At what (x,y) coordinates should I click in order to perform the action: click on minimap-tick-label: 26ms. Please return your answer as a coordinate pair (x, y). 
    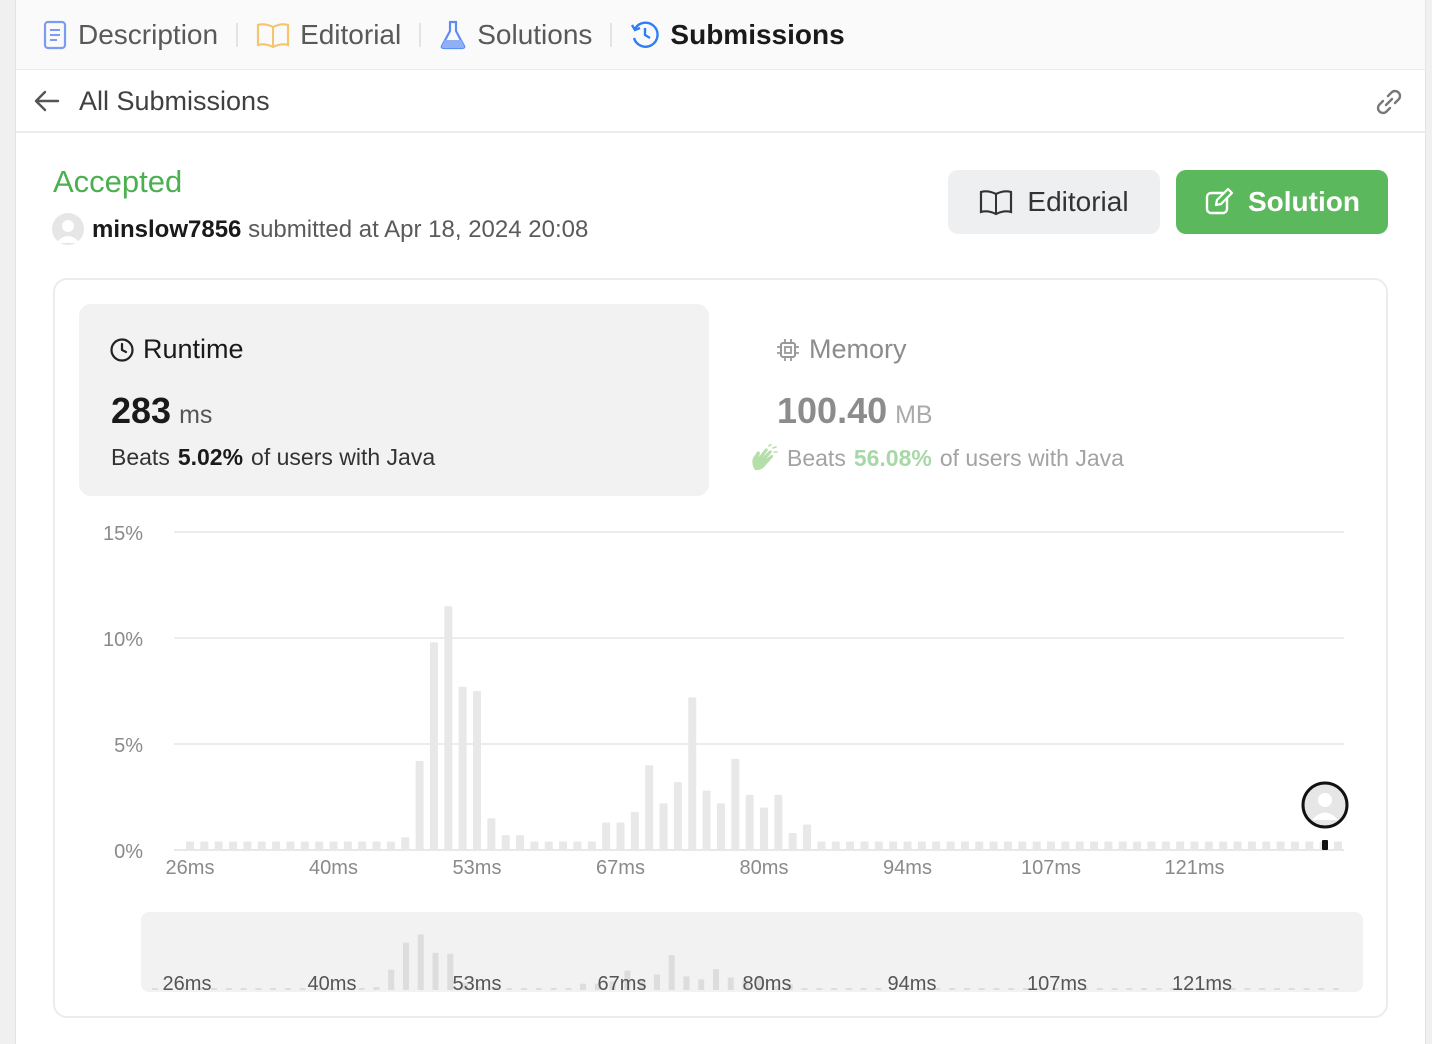
    Looking at the image, I should click on (187, 982).